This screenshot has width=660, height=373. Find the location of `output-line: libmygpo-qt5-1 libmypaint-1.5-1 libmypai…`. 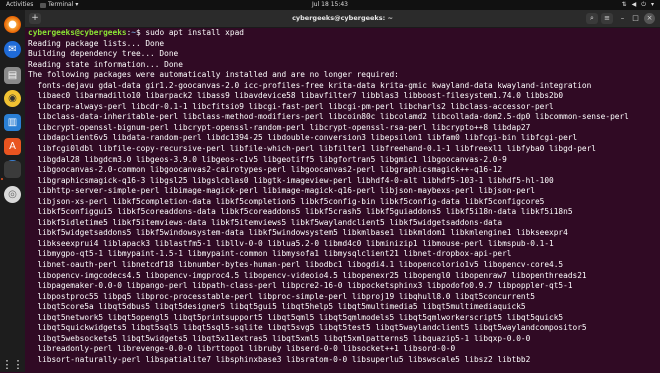

output-line: libmygpo-qt5-1 libmypaint-1.5-1 libmypai… is located at coordinates (270, 254).